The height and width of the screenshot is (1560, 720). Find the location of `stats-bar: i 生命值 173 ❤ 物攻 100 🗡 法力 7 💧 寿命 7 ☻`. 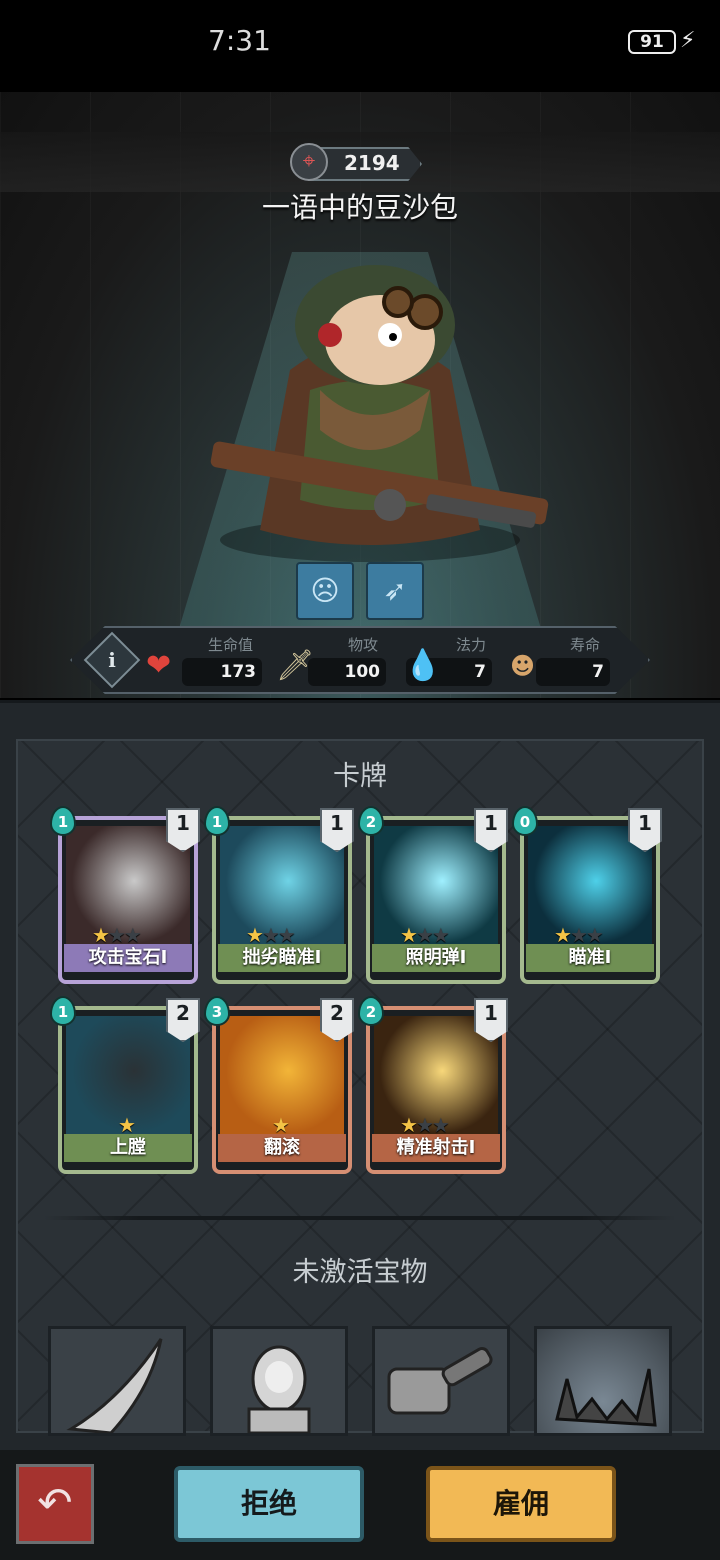

stats-bar: i 生命值 173 ❤ 物攻 100 🗡 法力 7 💧 寿命 7 ☻ is located at coordinates (360, 660).